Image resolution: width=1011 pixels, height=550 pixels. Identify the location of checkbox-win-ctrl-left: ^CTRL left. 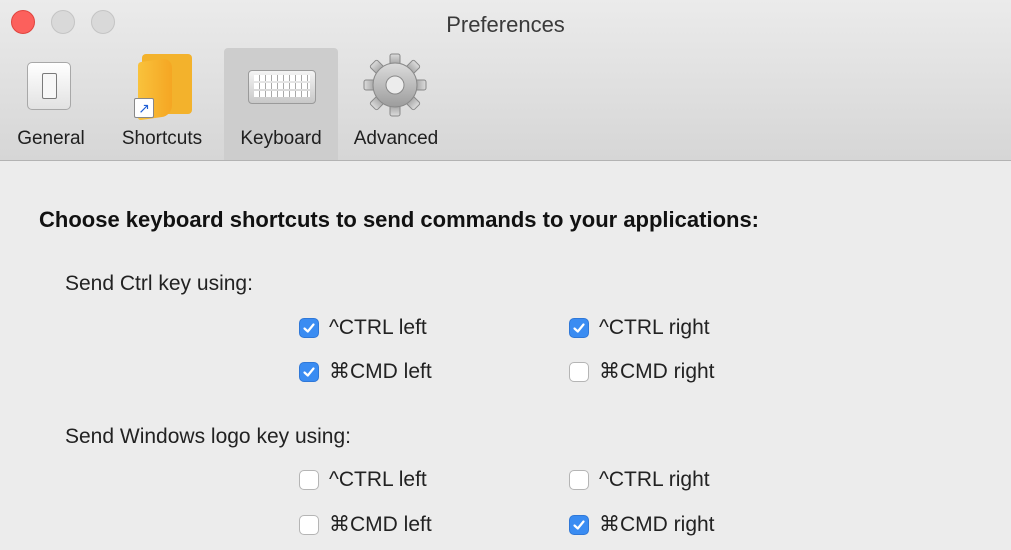
(363, 480).